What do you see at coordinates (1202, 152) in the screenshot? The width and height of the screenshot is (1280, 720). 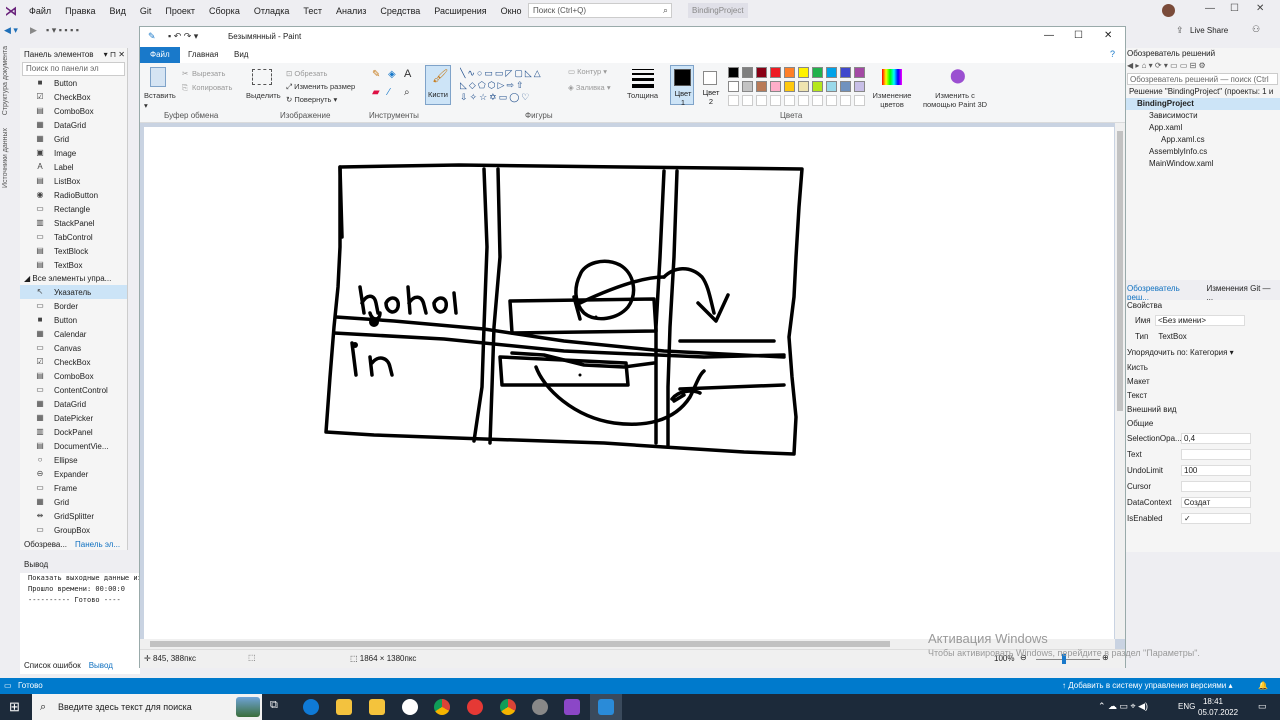 I see `solution-tree-item: AssemblyInfo.cs` at bounding box center [1202, 152].